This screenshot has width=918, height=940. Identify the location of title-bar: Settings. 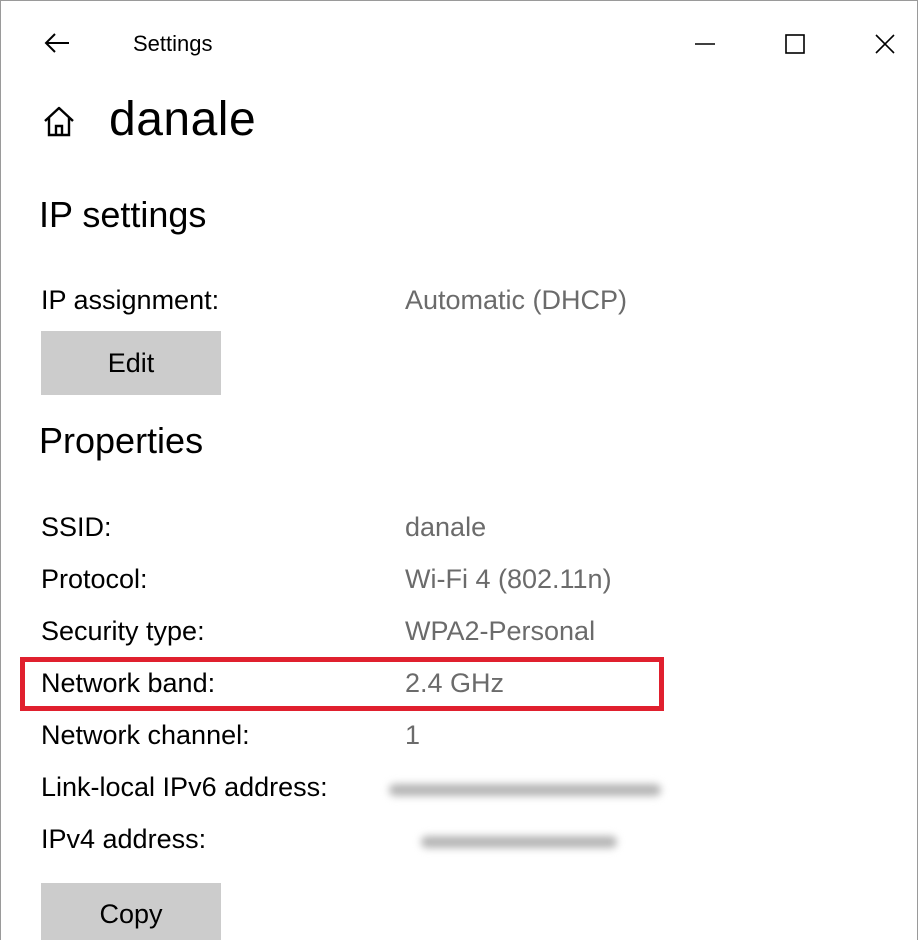
(459, 43).